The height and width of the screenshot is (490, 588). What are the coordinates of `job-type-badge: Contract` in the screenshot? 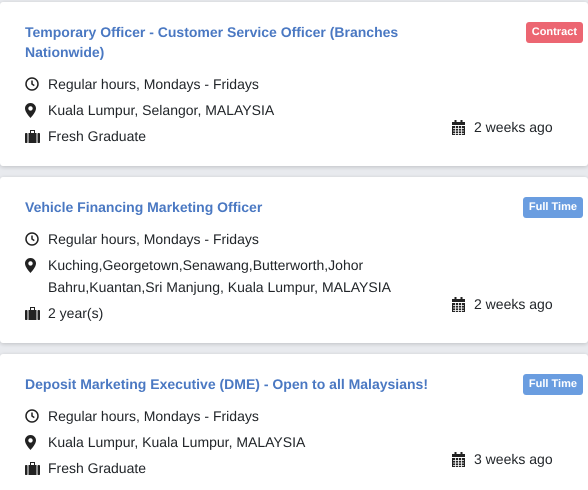 It's located at (554, 32).